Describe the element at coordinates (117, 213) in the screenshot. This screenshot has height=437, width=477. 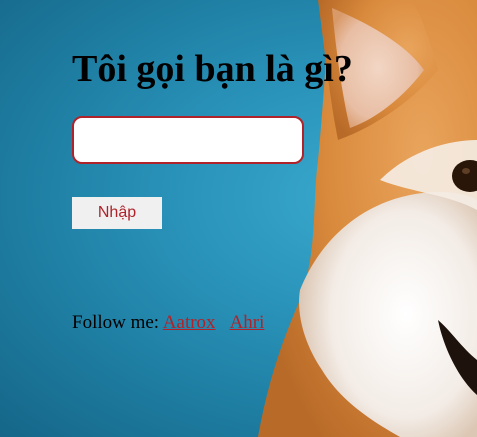
I see `submit-button: Nhập` at that location.